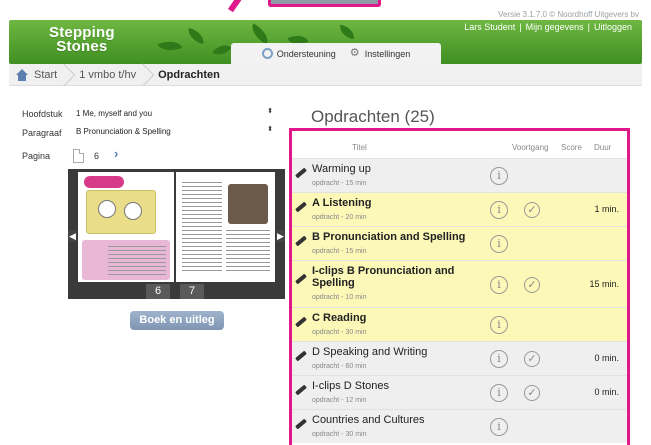  I want to click on photo-image, so click(248, 204).